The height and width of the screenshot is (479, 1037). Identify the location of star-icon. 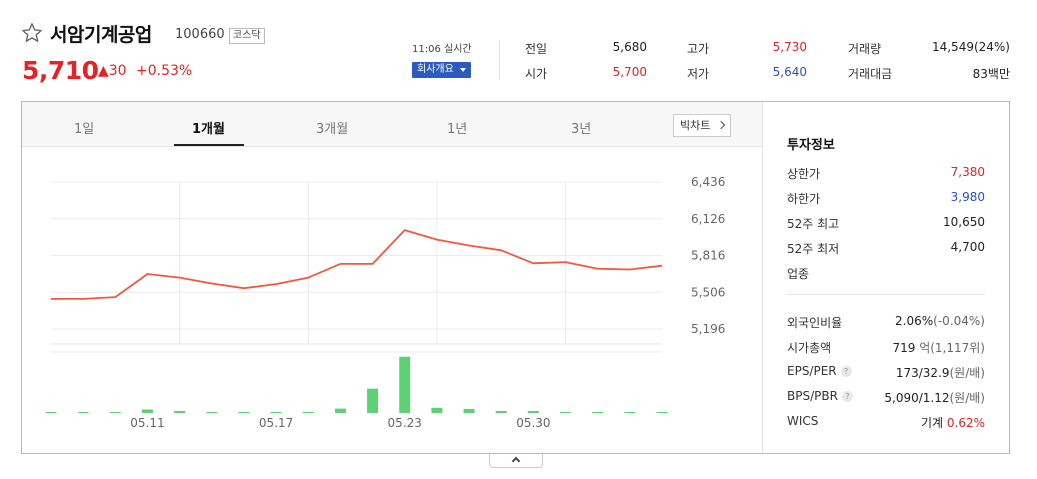
(32, 33).